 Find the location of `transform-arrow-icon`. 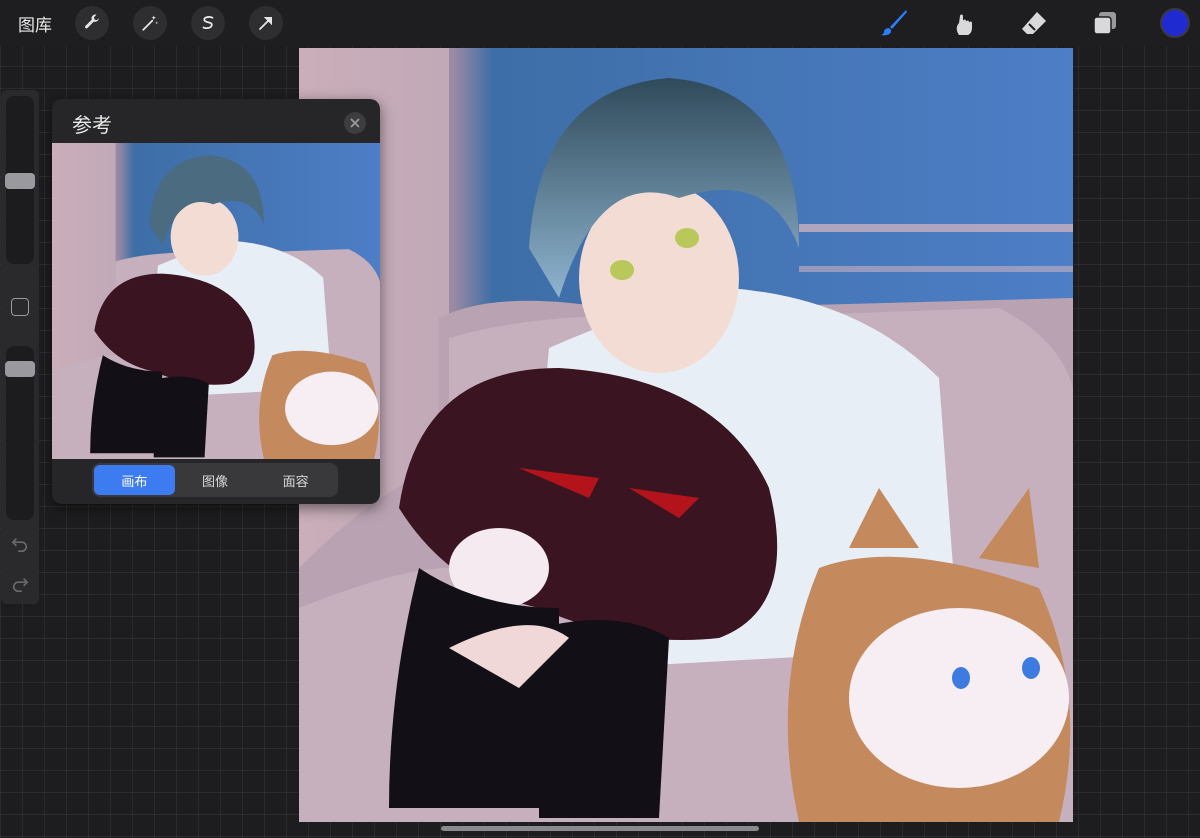

transform-arrow-icon is located at coordinates (265, 23).